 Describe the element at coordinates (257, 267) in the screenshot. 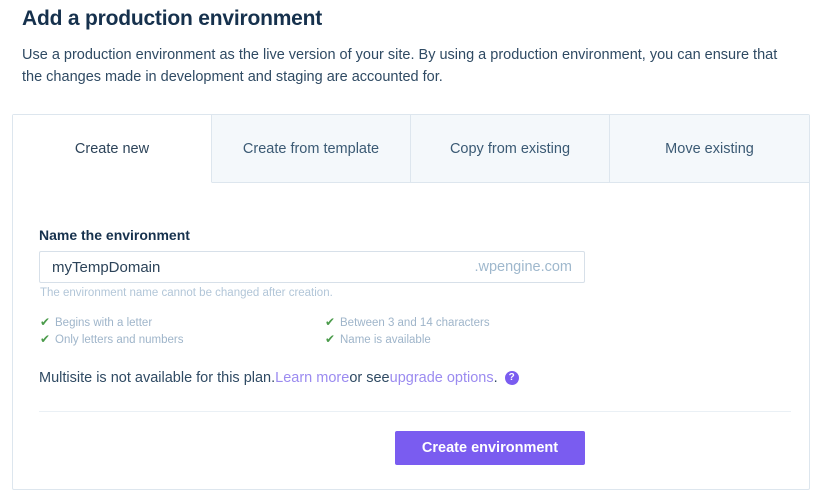

I see `environment-name-input` at that location.